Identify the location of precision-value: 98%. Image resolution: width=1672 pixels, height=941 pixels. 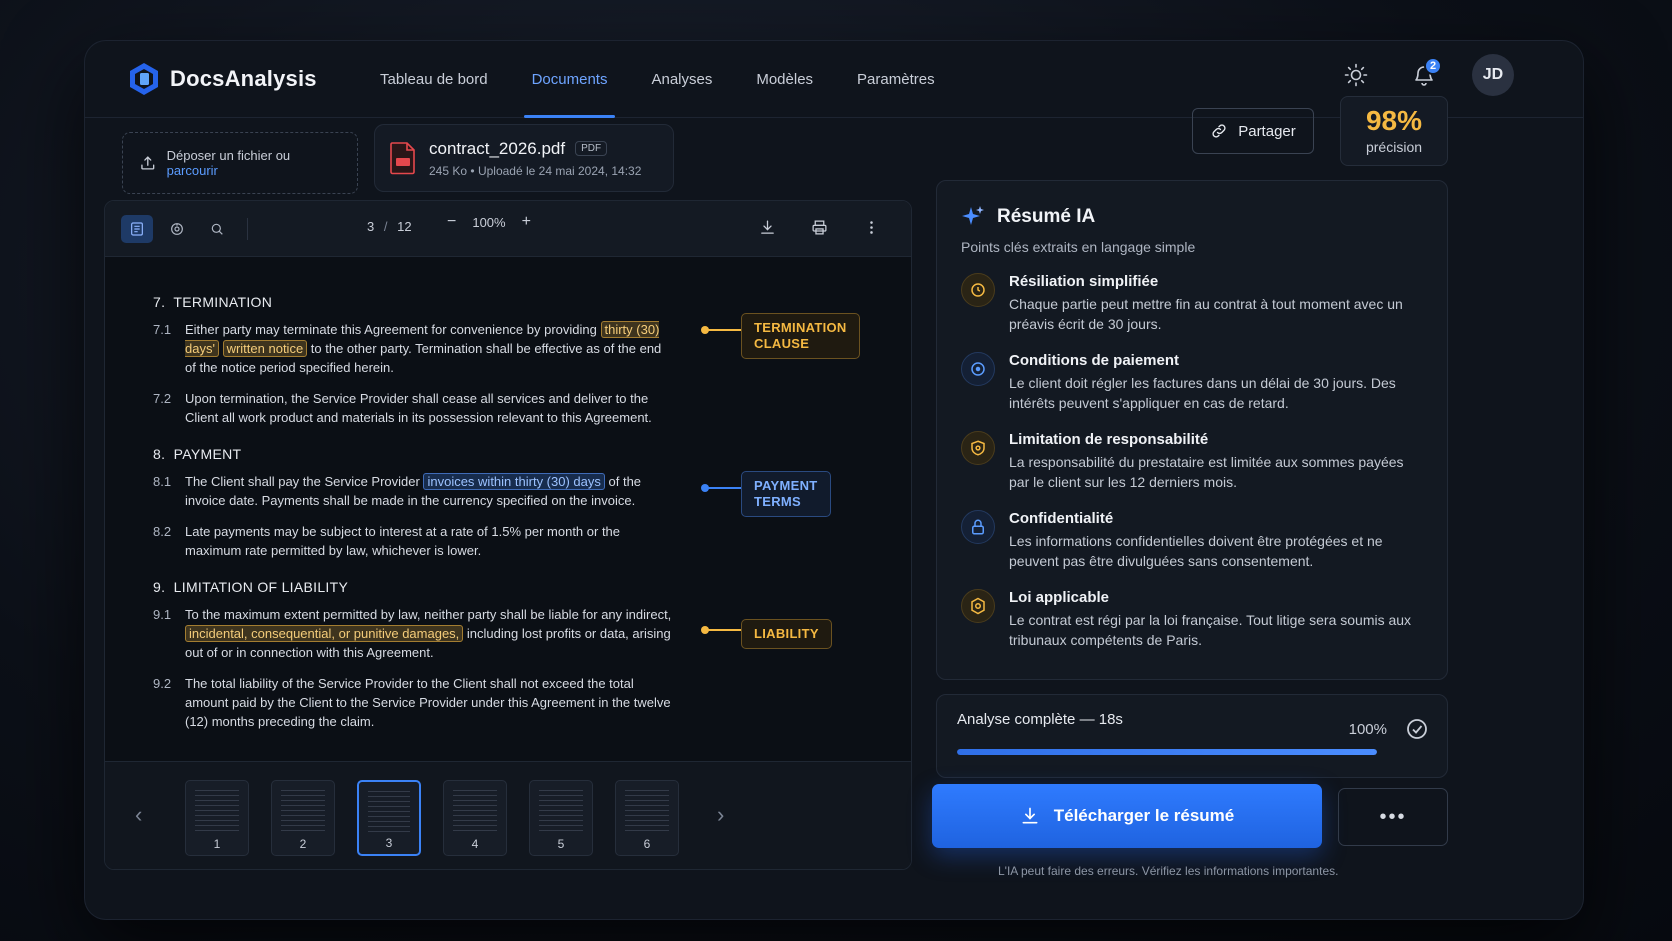
(1394, 120).